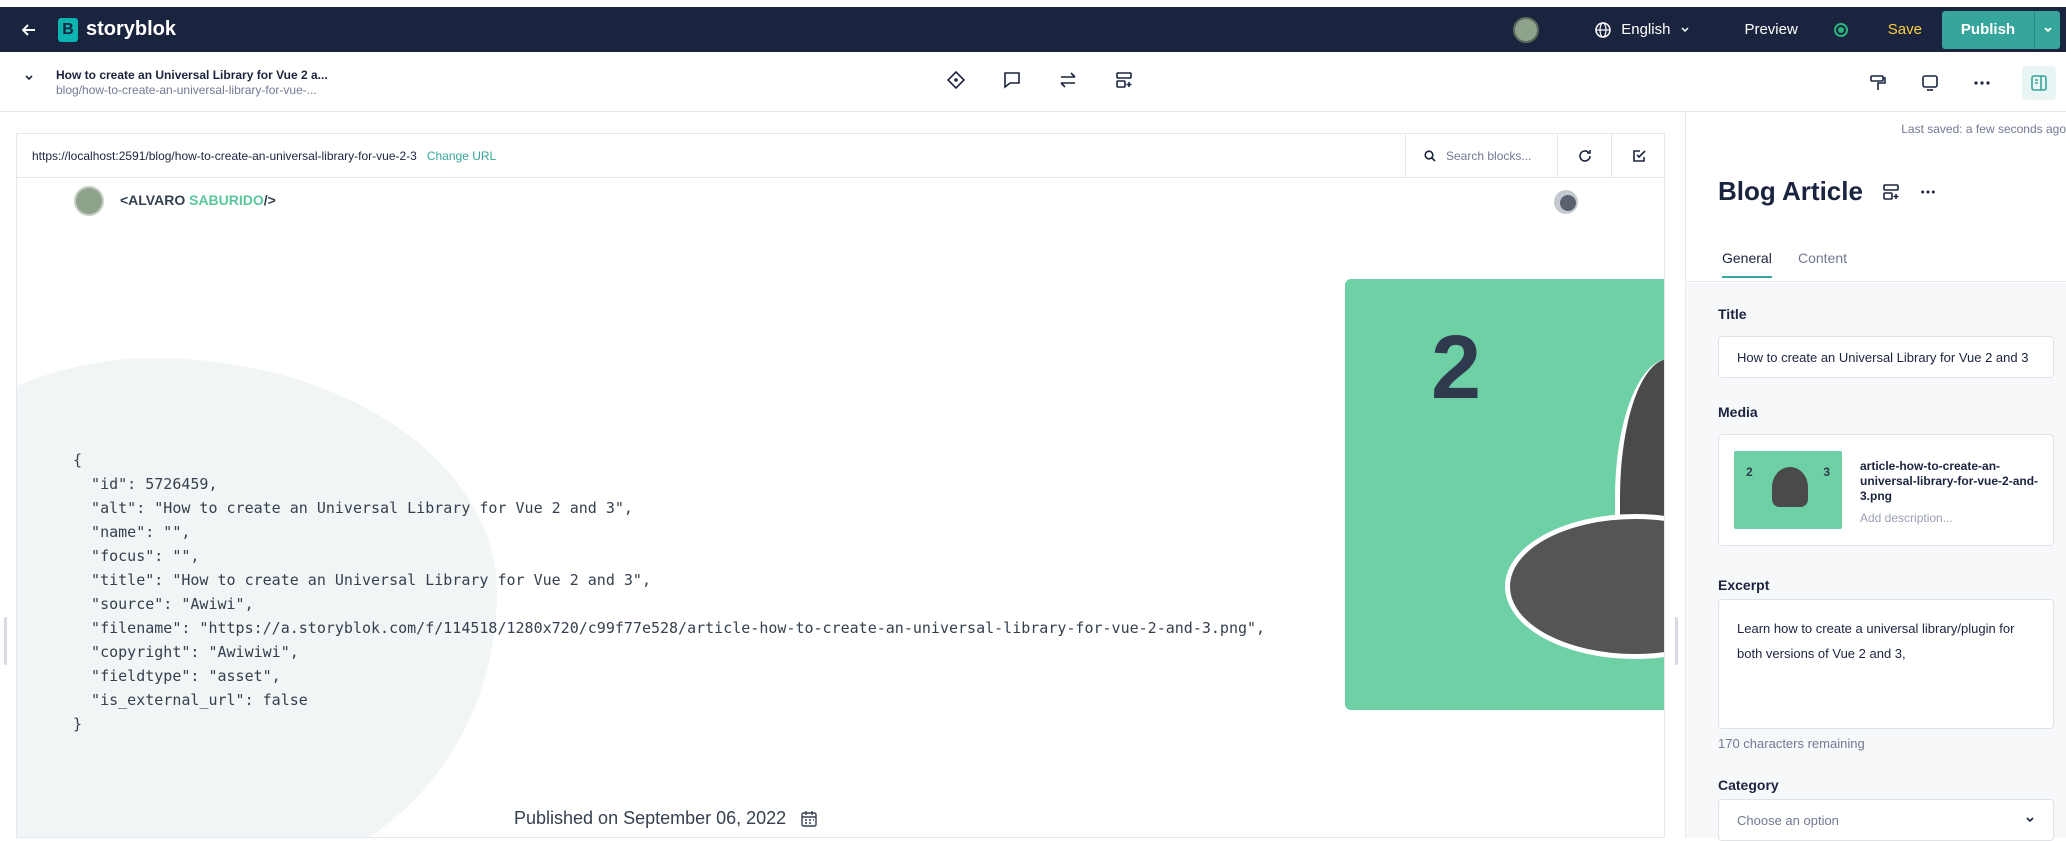 The width and height of the screenshot is (2066, 841). What do you see at coordinates (1790, 191) in the screenshot?
I see `component-name: Blog Article` at bounding box center [1790, 191].